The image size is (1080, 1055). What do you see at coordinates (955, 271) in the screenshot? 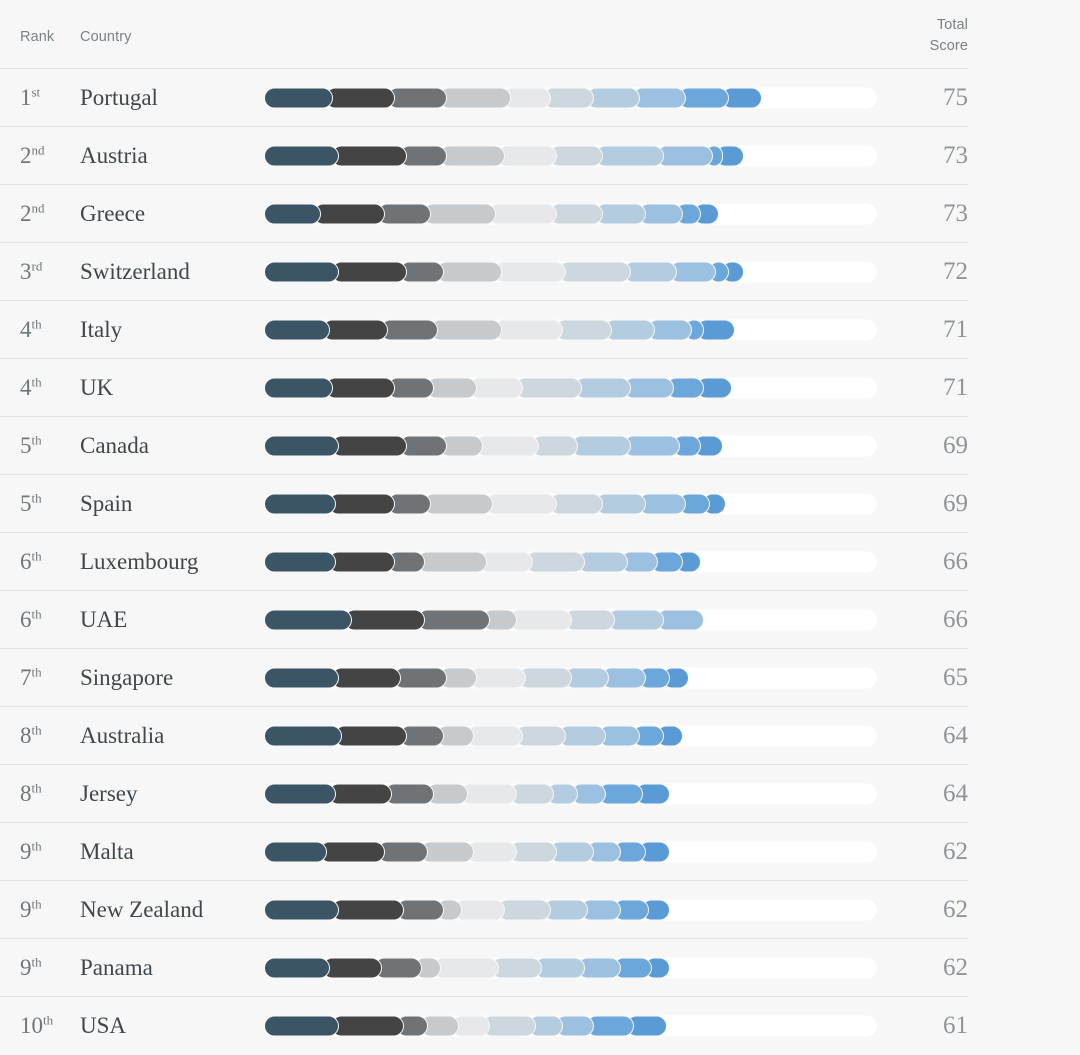
I see `total-score-cell: 72` at bounding box center [955, 271].